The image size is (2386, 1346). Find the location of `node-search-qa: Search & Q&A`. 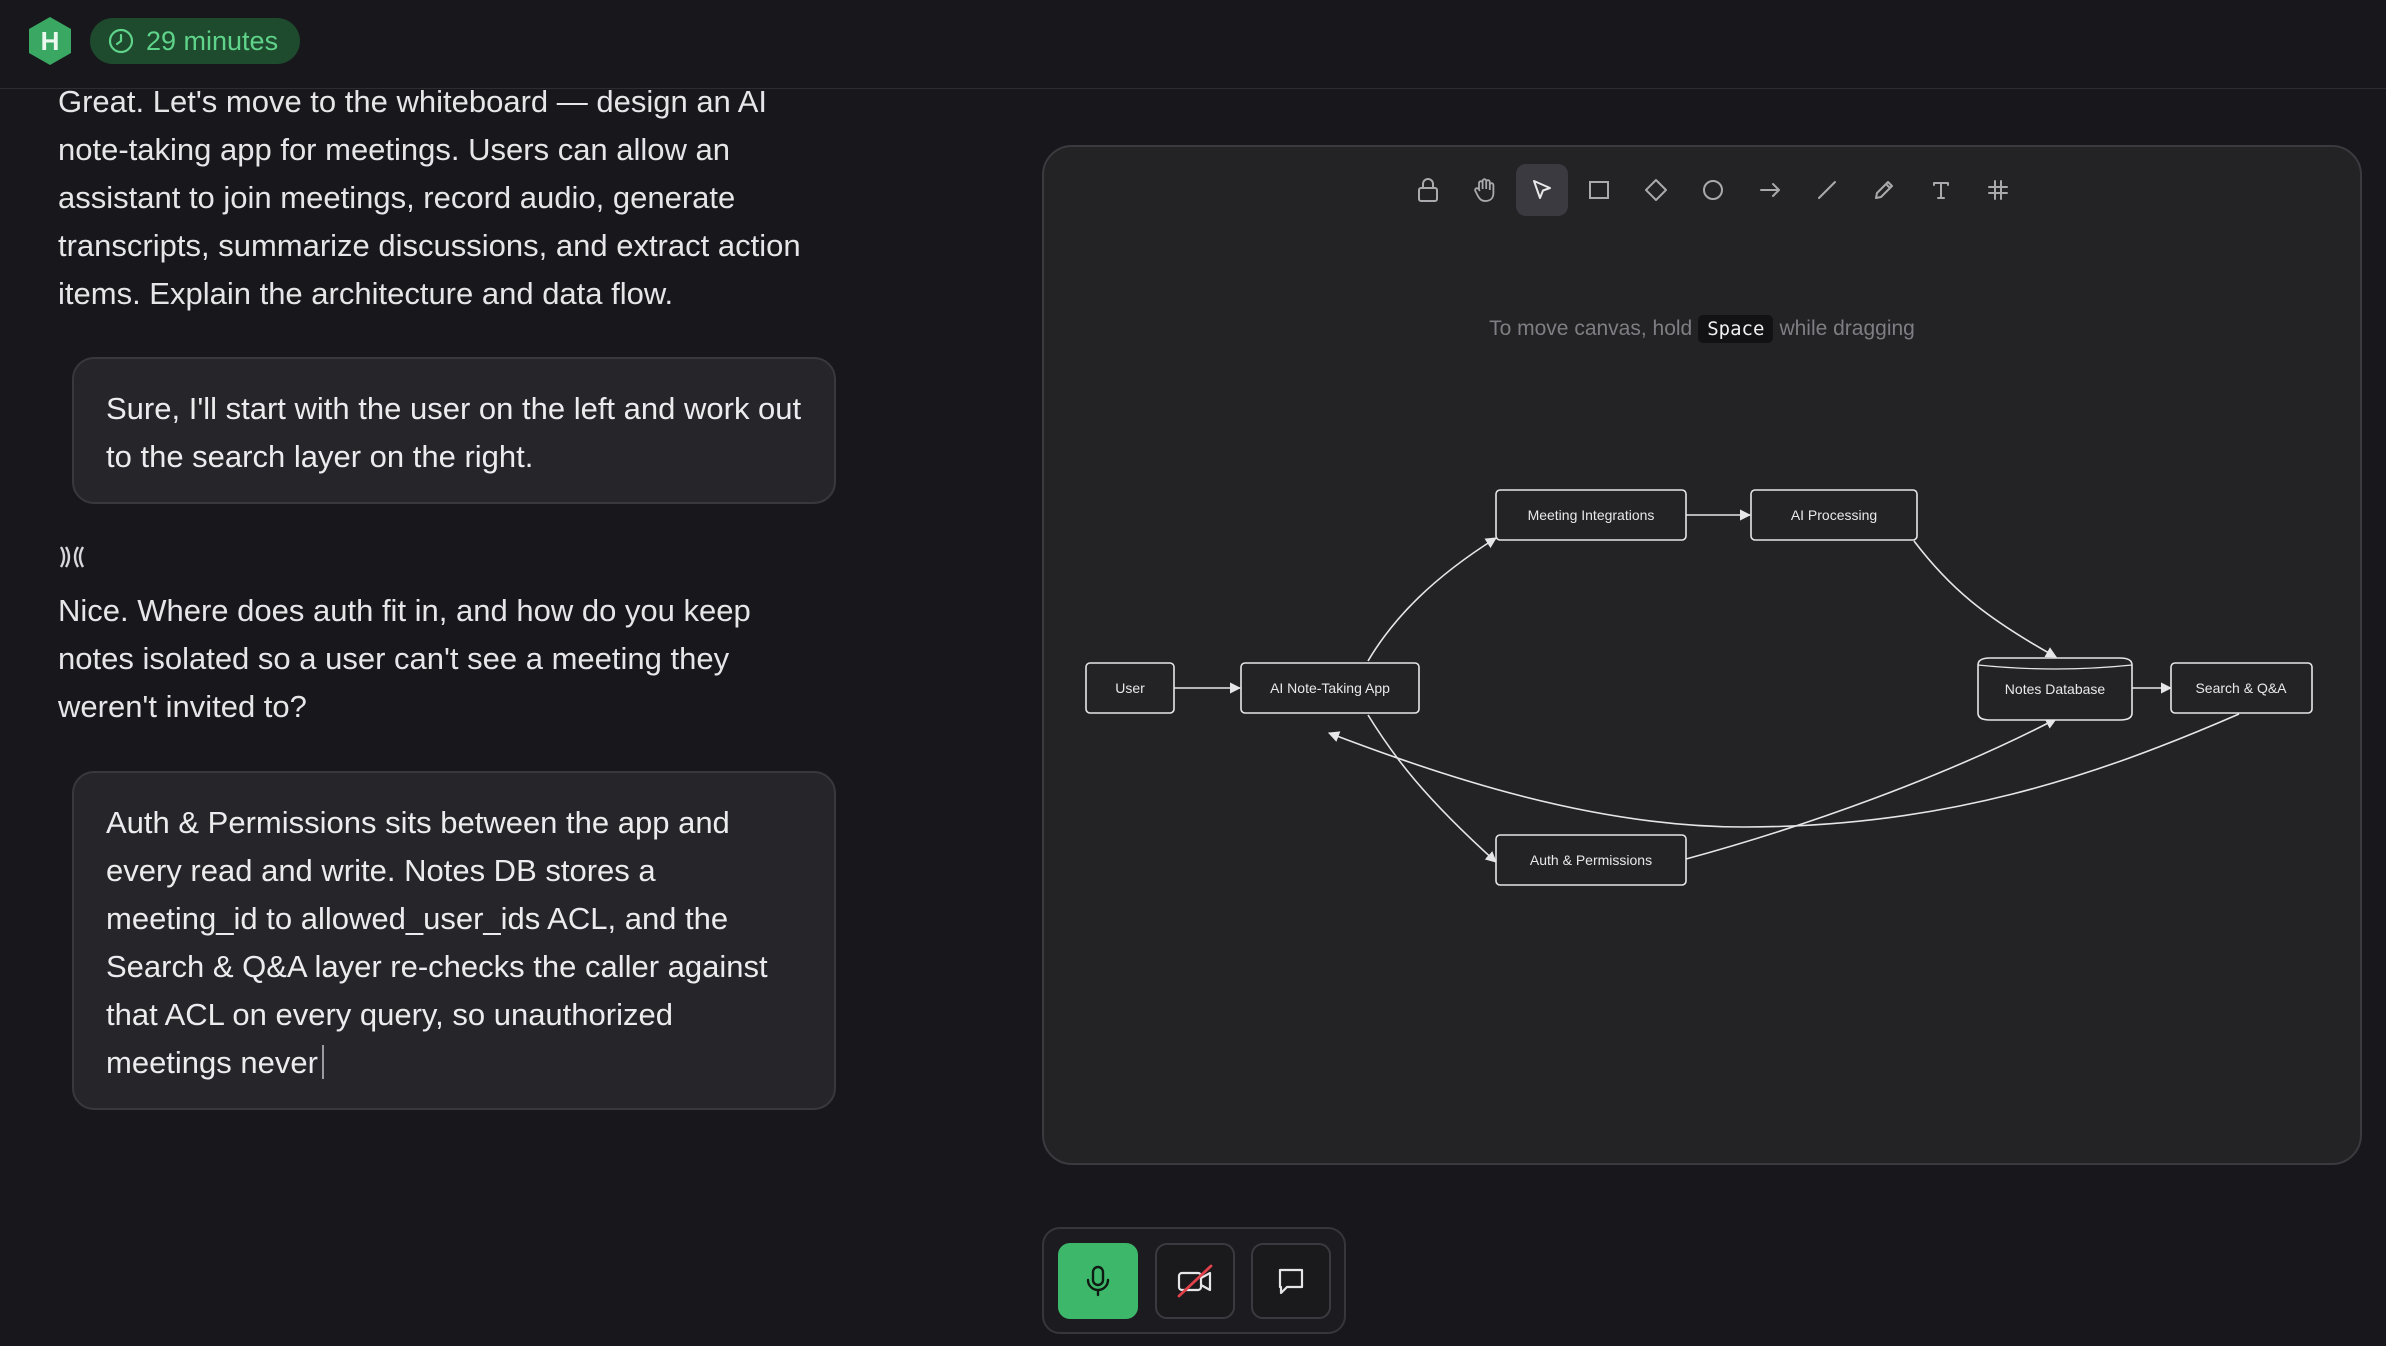

node-search-qa: Search & Q&A is located at coordinates (2241, 688).